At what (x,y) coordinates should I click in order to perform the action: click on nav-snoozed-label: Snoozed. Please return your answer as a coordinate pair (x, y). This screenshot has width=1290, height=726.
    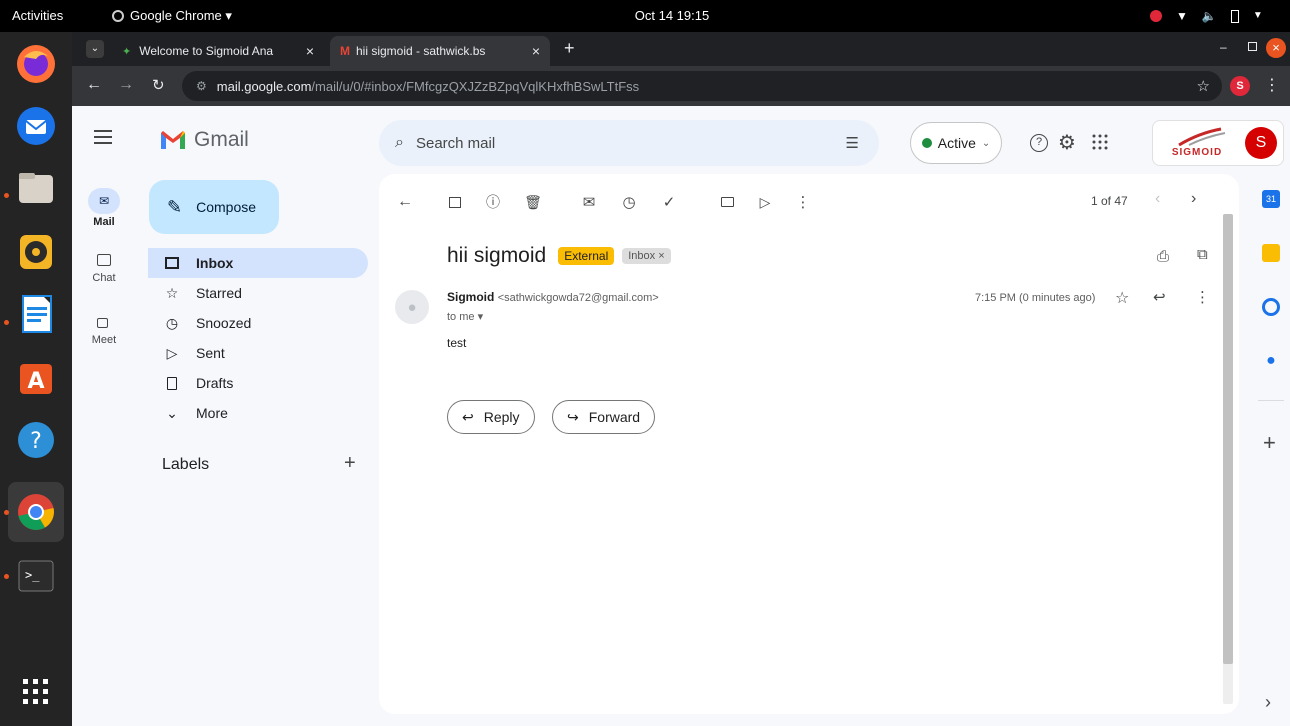
    Looking at the image, I should click on (224, 323).